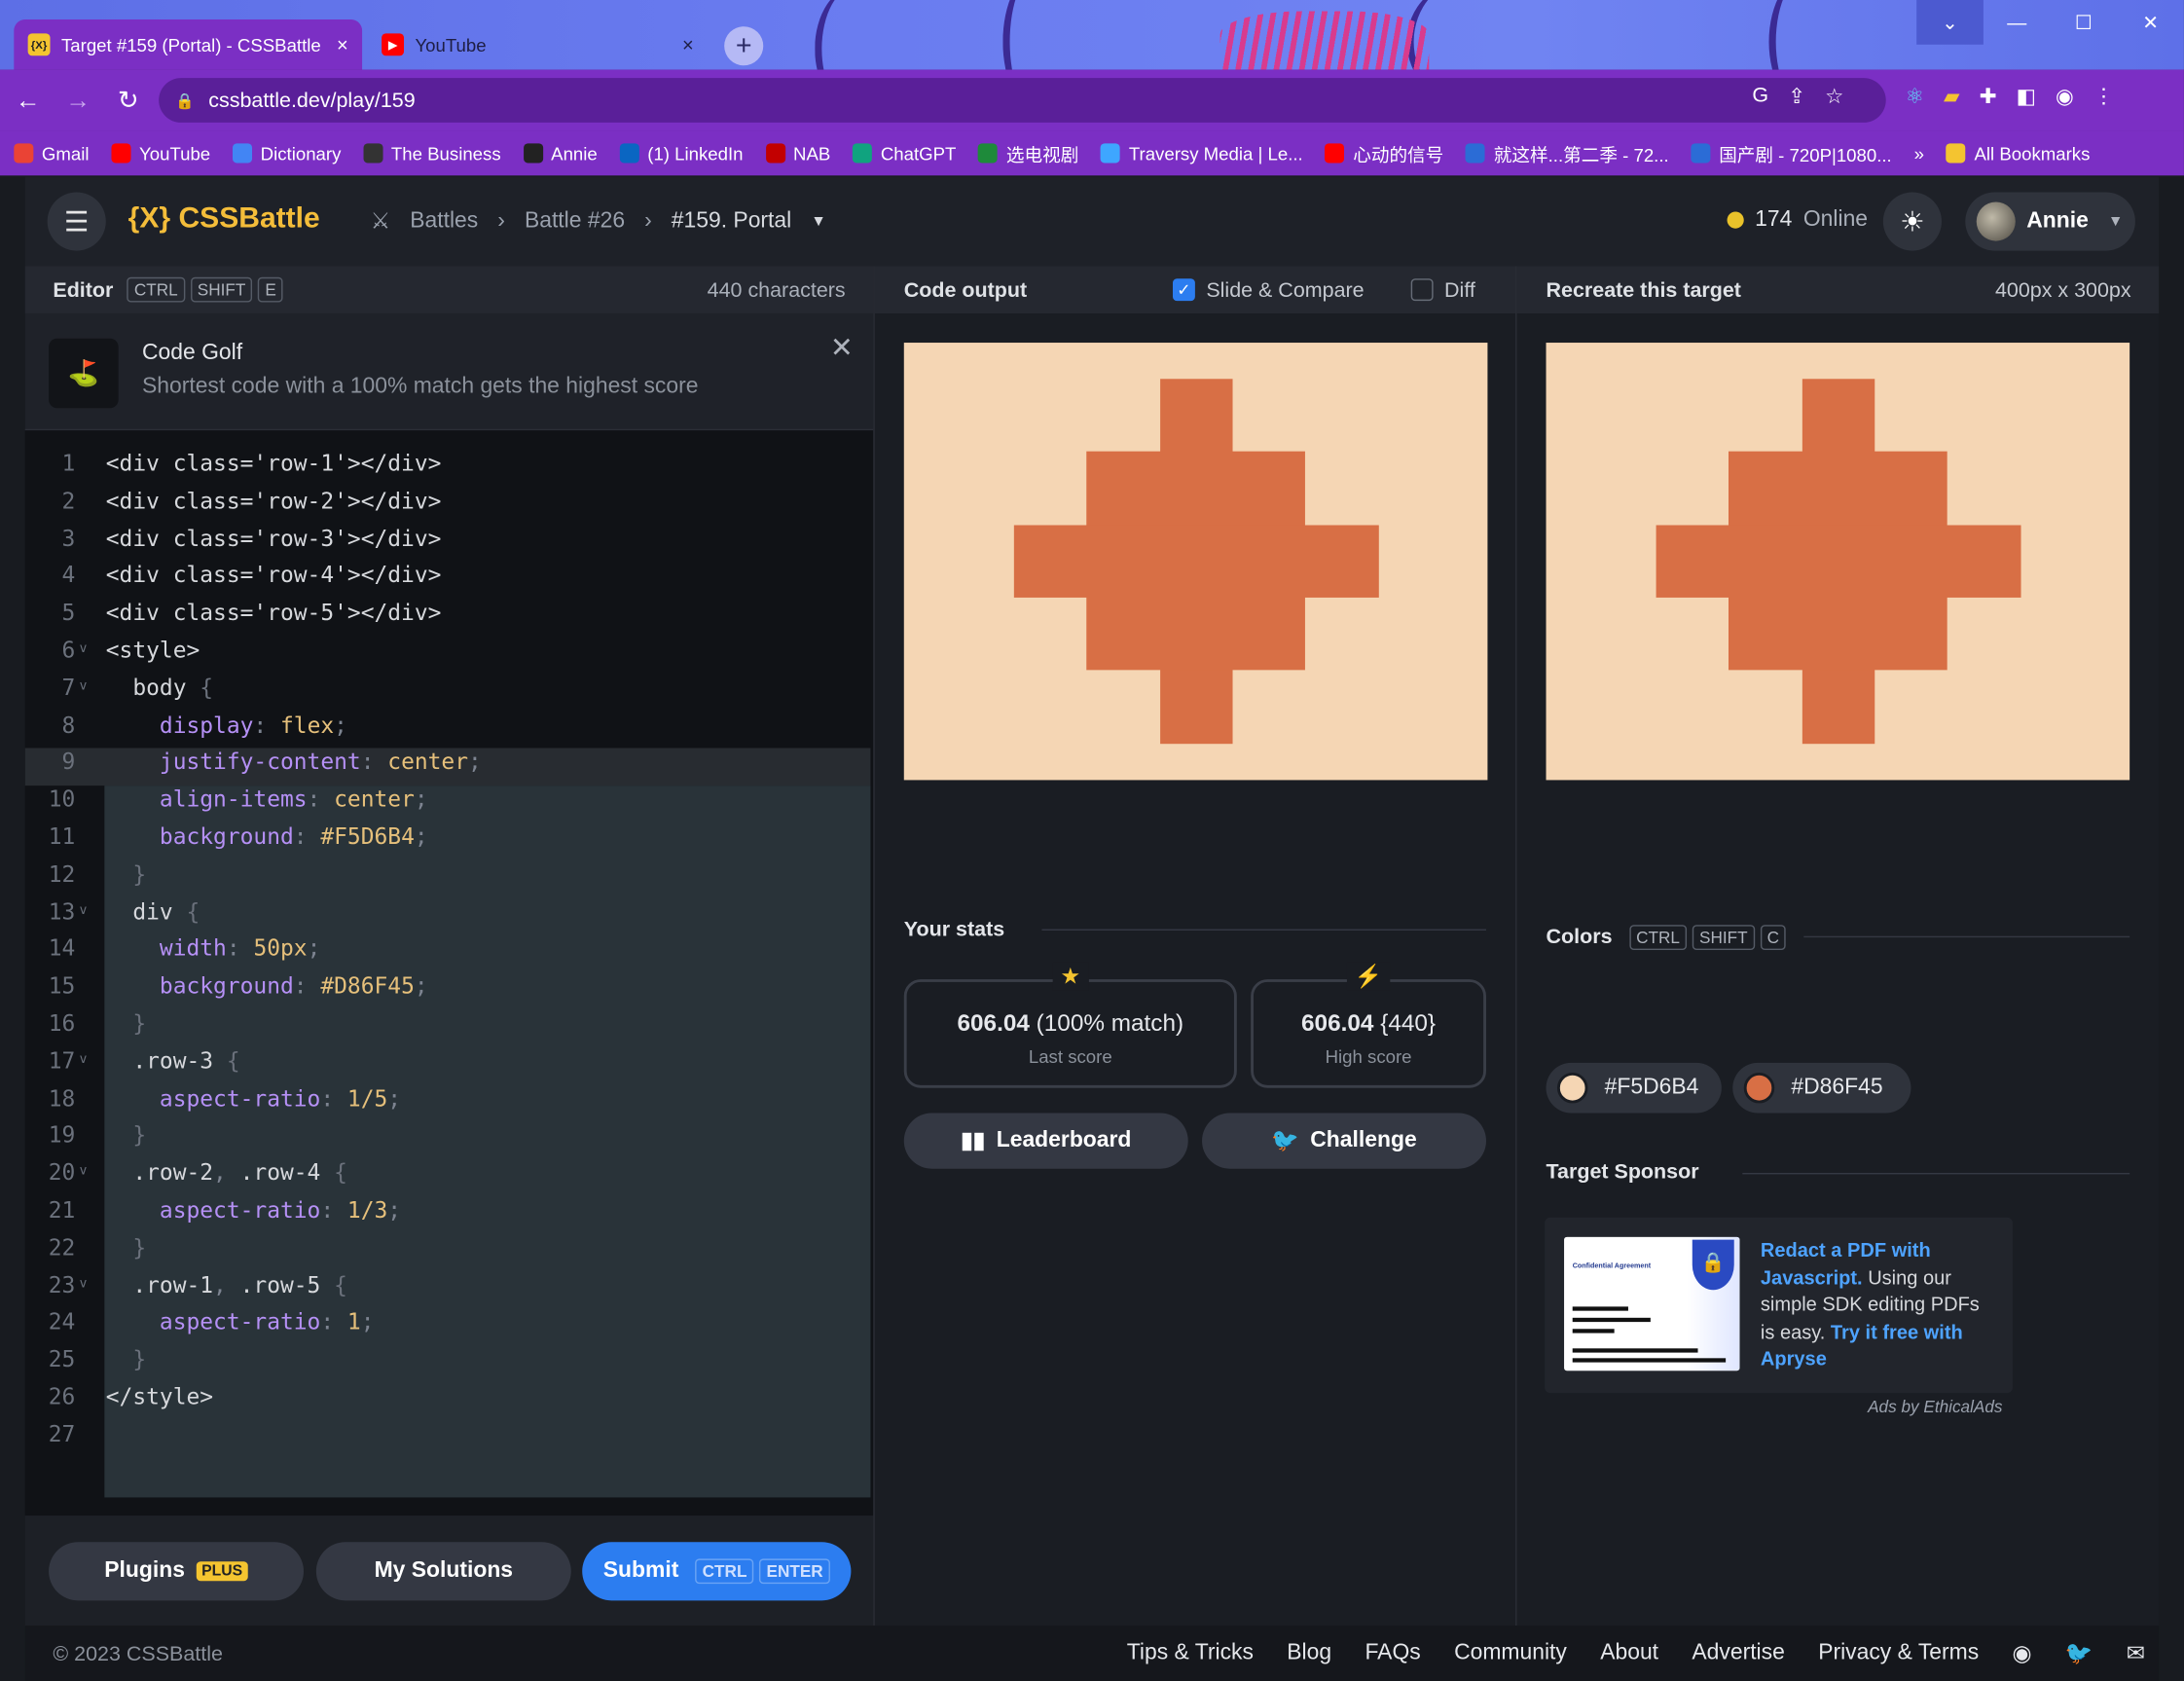 This screenshot has width=2184, height=1681. I want to click on bookmark-item: NAB, so click(797, 153).